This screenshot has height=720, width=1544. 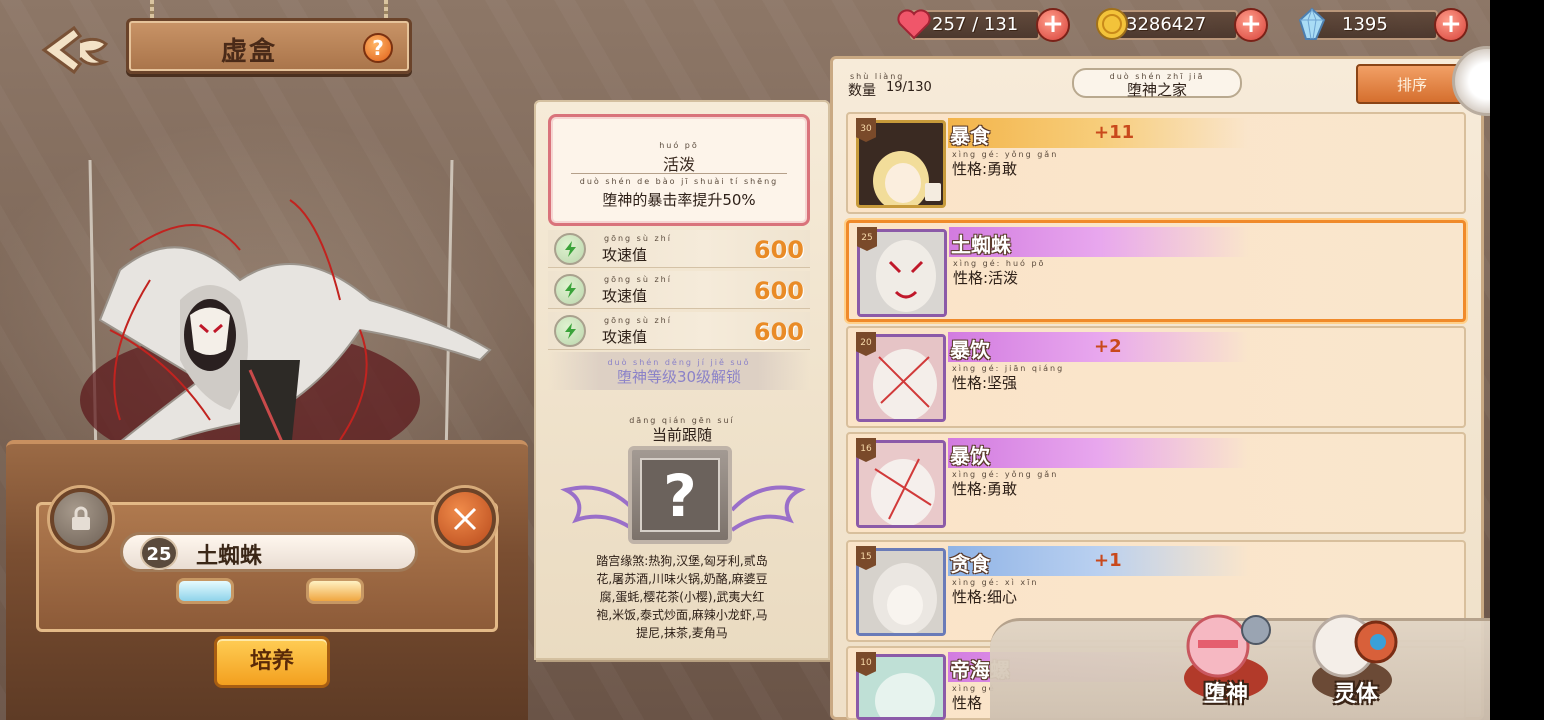 What do you see at coordinates (159, 553) in the screenshot?
I see `character-level-badge: 25` at bounding box center [159, 553].